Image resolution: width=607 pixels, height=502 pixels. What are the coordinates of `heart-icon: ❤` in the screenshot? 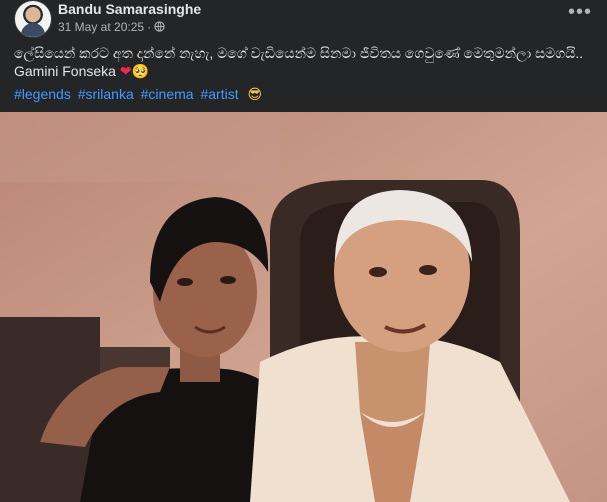 It's located at (125, 71).